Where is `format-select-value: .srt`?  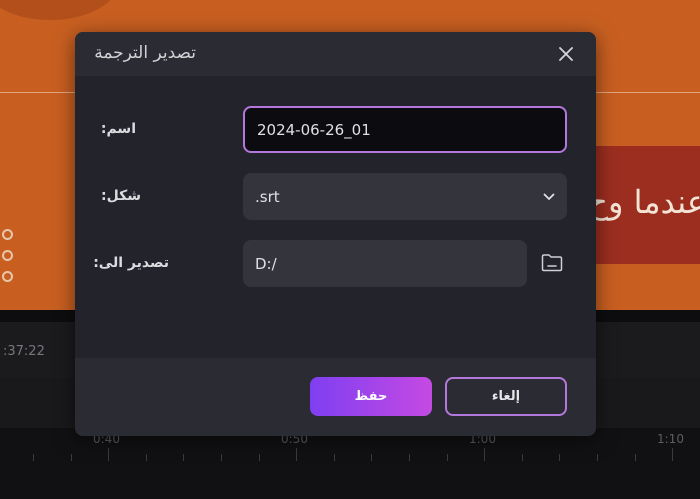
format-select-value: .srt is located at coordinates (267, 196).